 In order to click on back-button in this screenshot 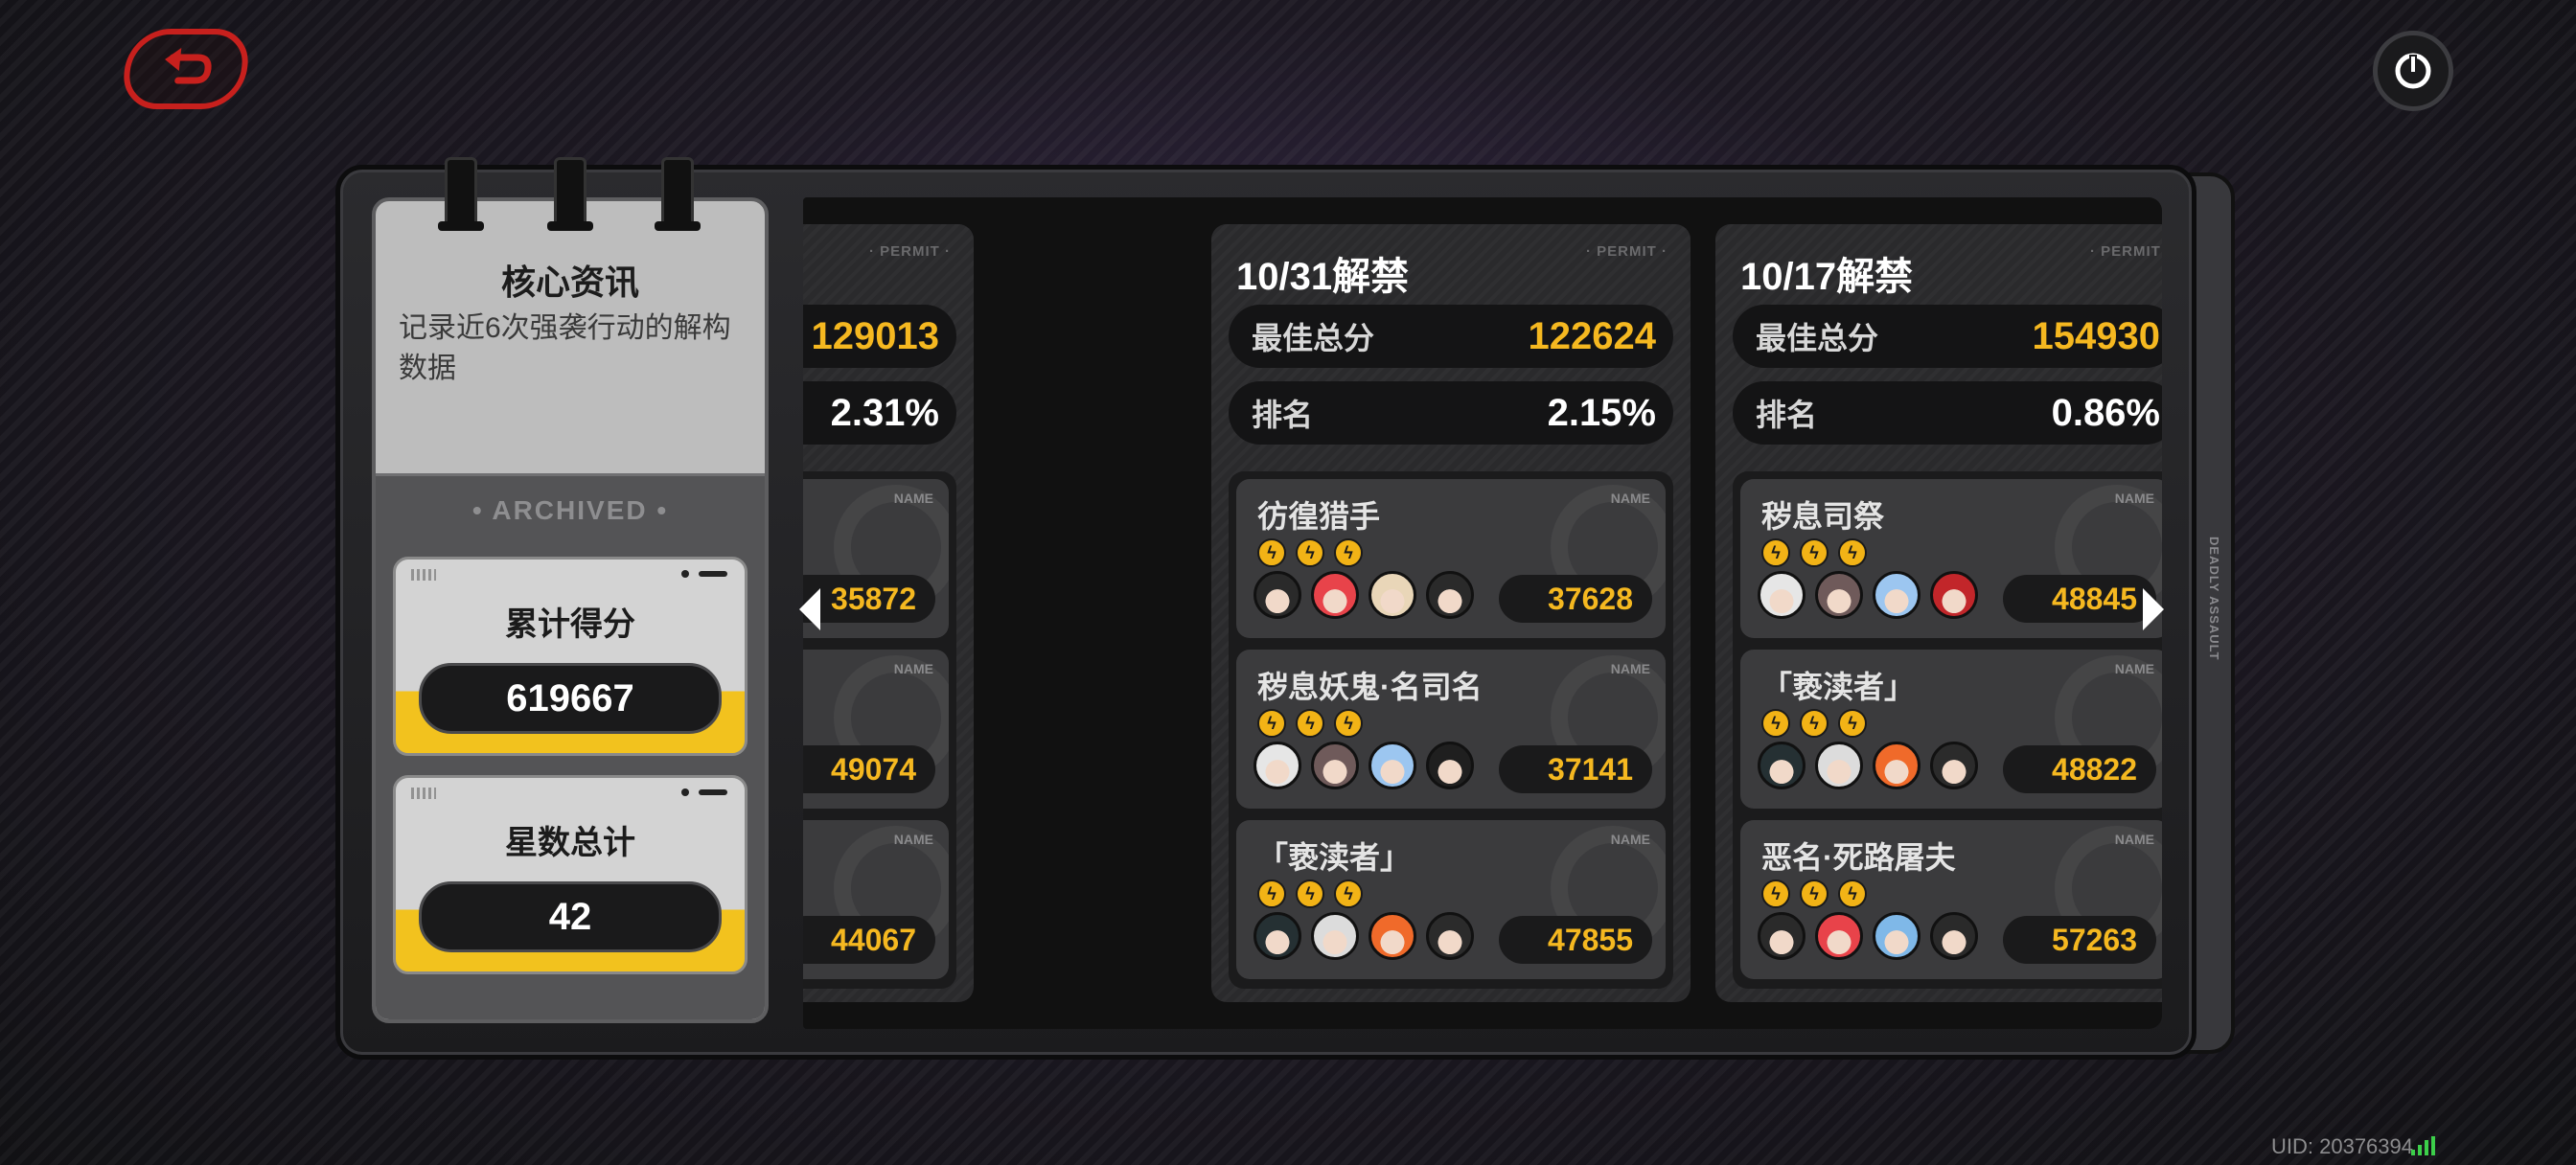, I will do `click(186, 69)`.